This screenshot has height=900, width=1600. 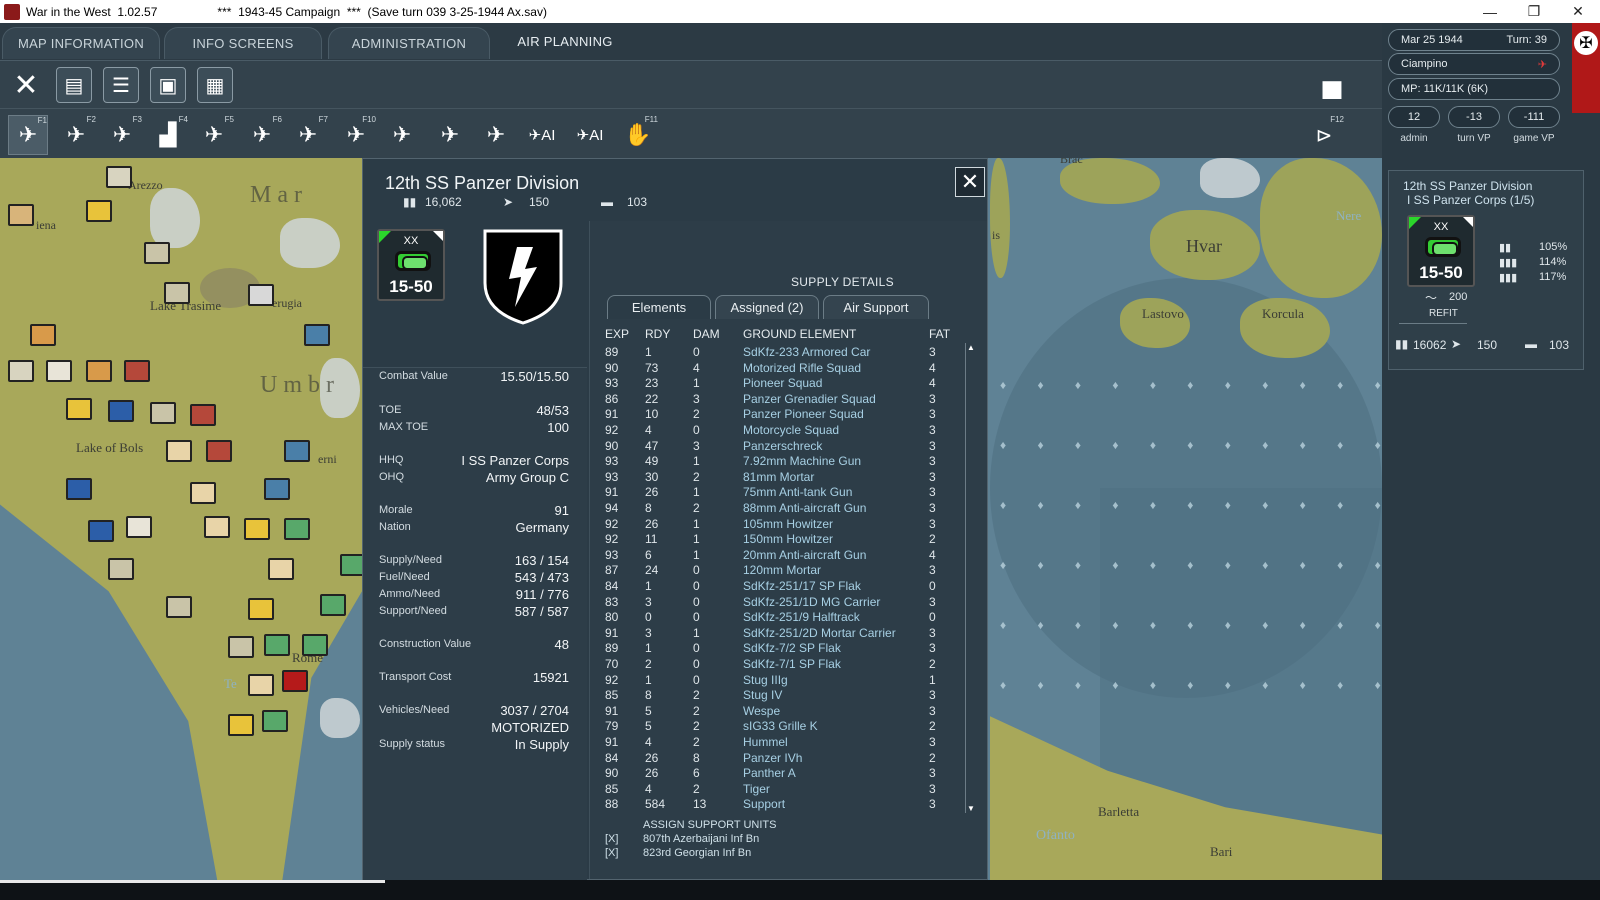 I want to click on table-row: 80 0 0 SdKfz-251/9 Halftrack 0, so click(x=785, y=618).